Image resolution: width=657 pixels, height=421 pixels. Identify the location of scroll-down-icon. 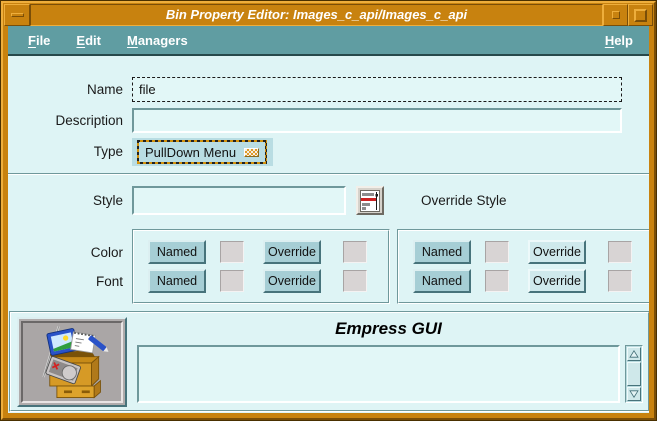
(634, 394).